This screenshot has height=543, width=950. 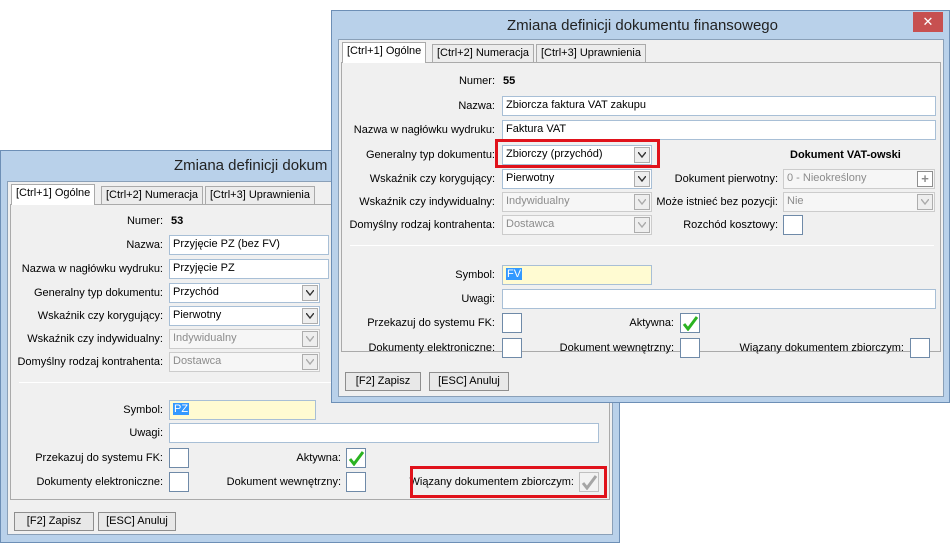 I want to click on back-korygujacy-value: Pierwotny, so click(x=197, y=315).